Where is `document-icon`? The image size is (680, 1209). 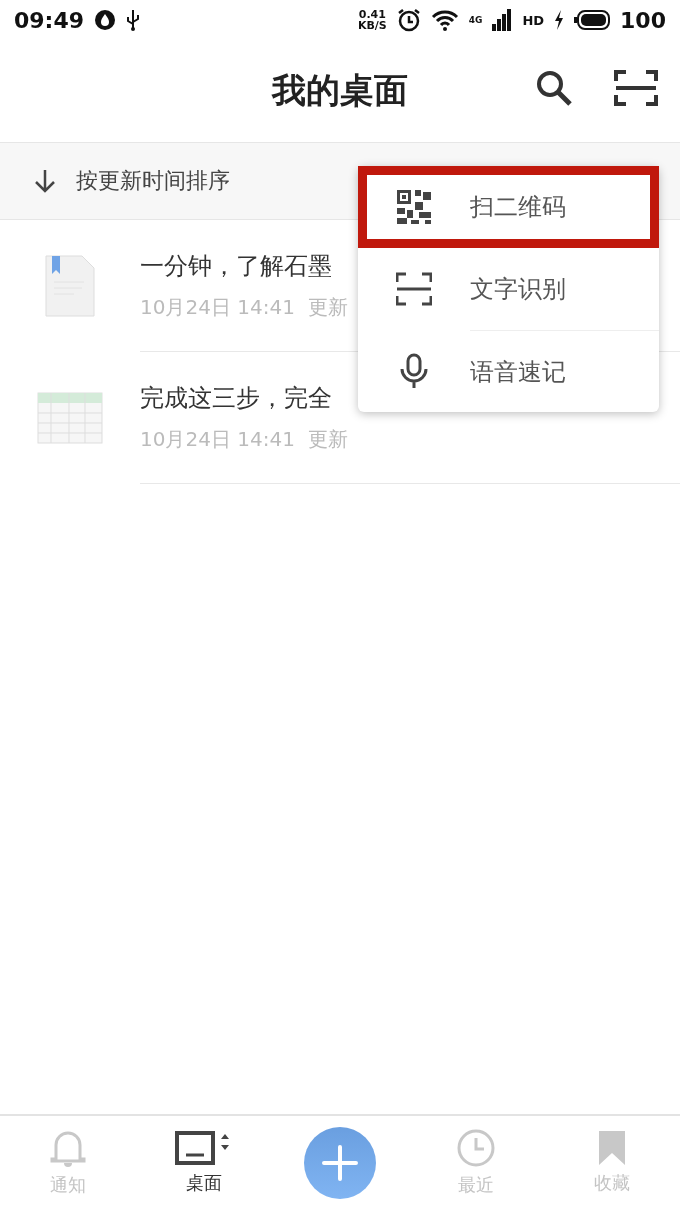 document-icon is located at coordinates (70, 286).